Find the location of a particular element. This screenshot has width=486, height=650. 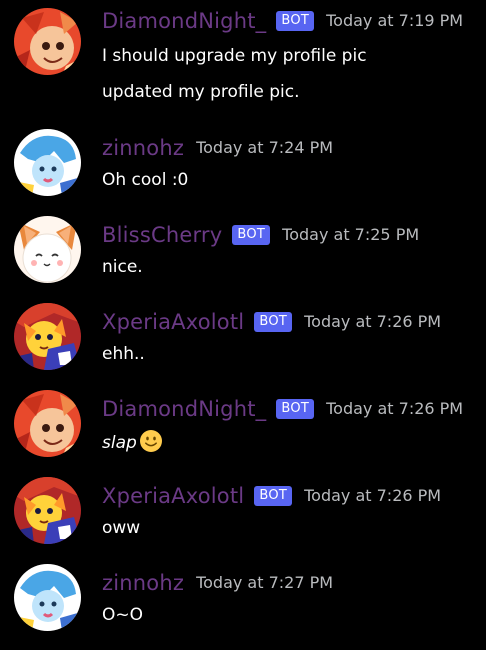

timestamp: Today at 7:27 PM is located at coordinates (265, 582).